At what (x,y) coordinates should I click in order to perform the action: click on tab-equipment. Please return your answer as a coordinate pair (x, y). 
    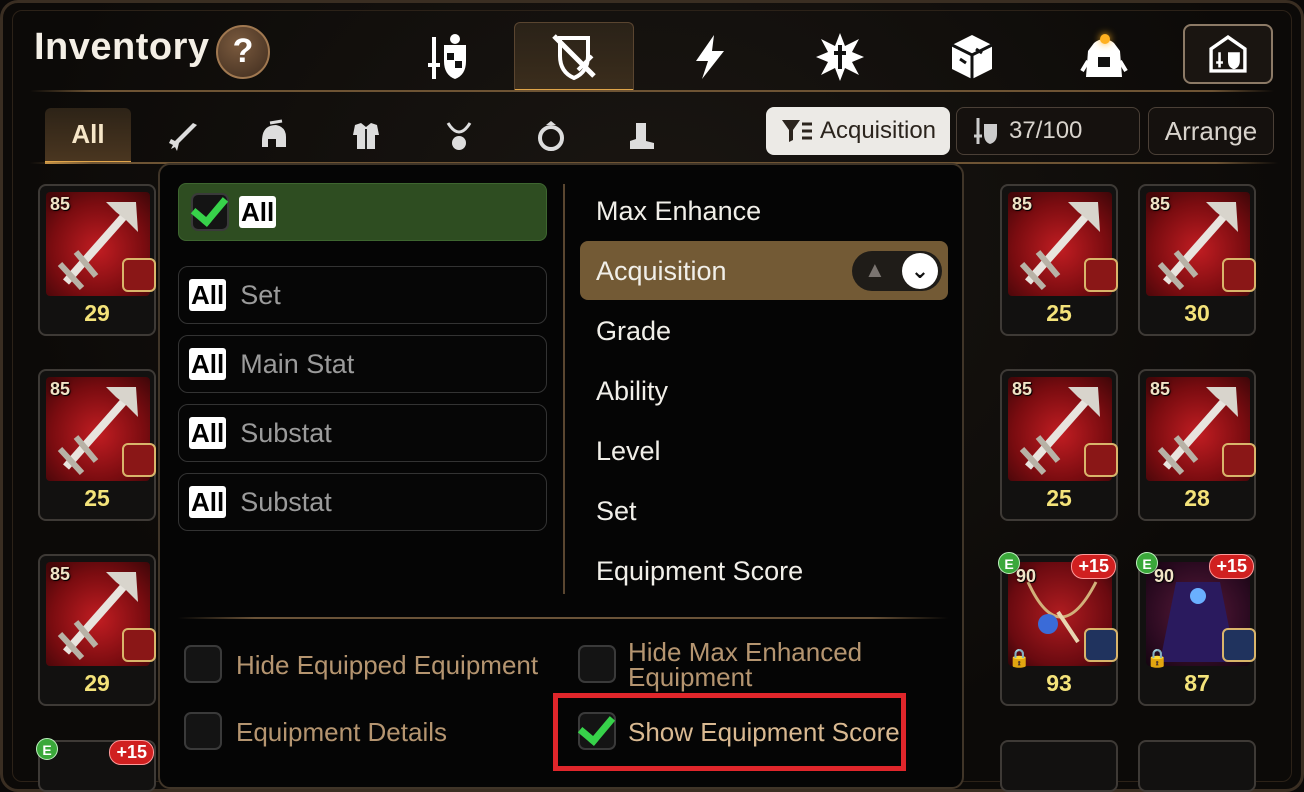
    Looking at the image, I should click on (446, 57).